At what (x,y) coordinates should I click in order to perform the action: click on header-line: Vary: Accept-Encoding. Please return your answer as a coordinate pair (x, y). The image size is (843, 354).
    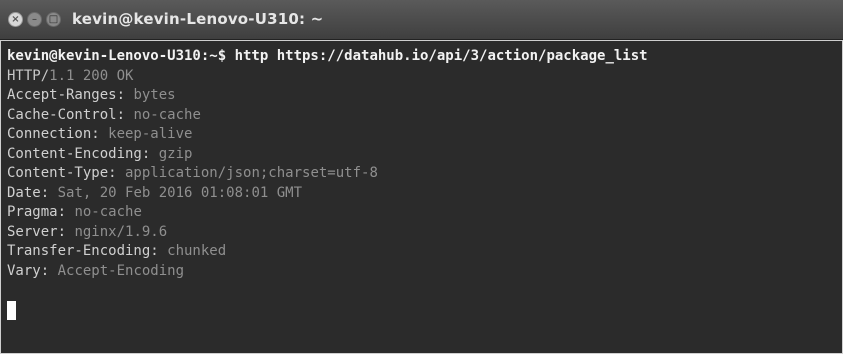
    Looking at the image, I should click on (424, 272).